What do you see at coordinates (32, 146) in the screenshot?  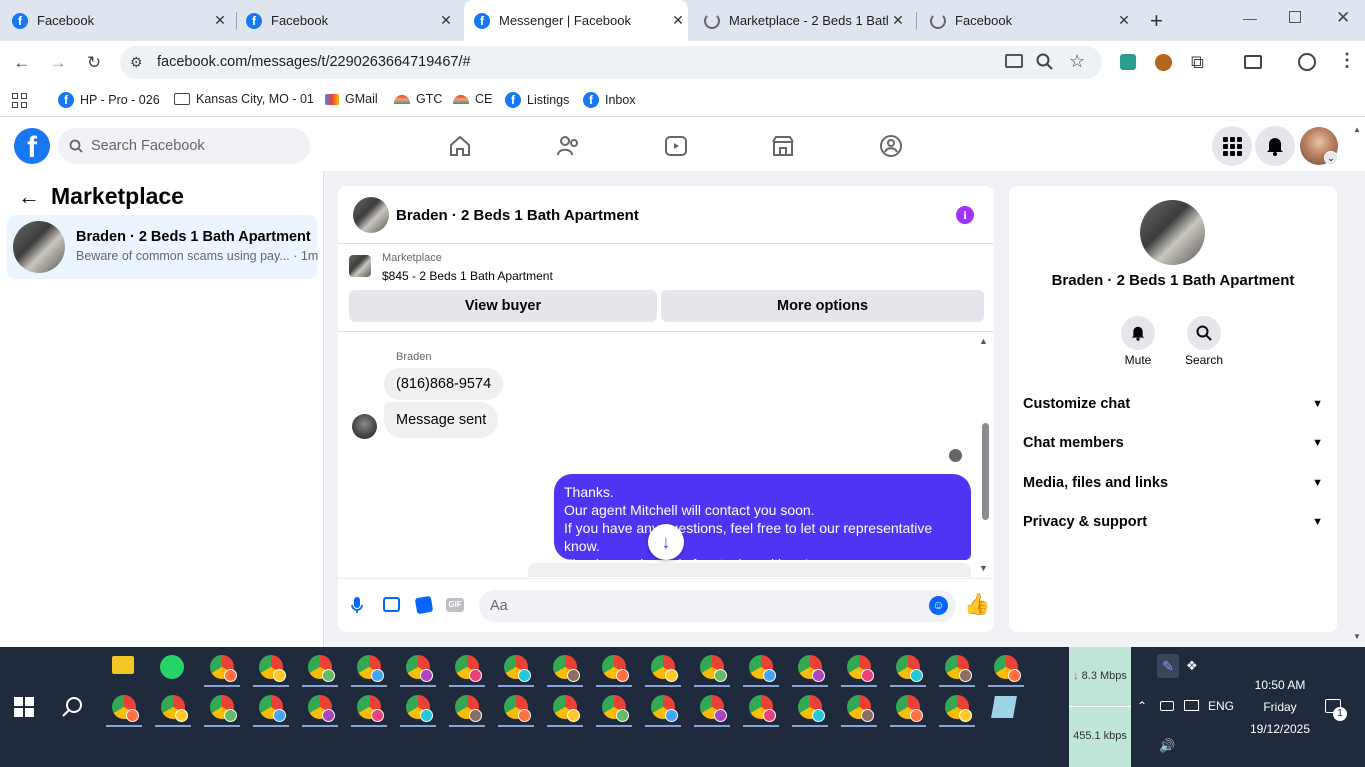 I see `facebook-logo-icon: f` at bounding box center [32, 146].